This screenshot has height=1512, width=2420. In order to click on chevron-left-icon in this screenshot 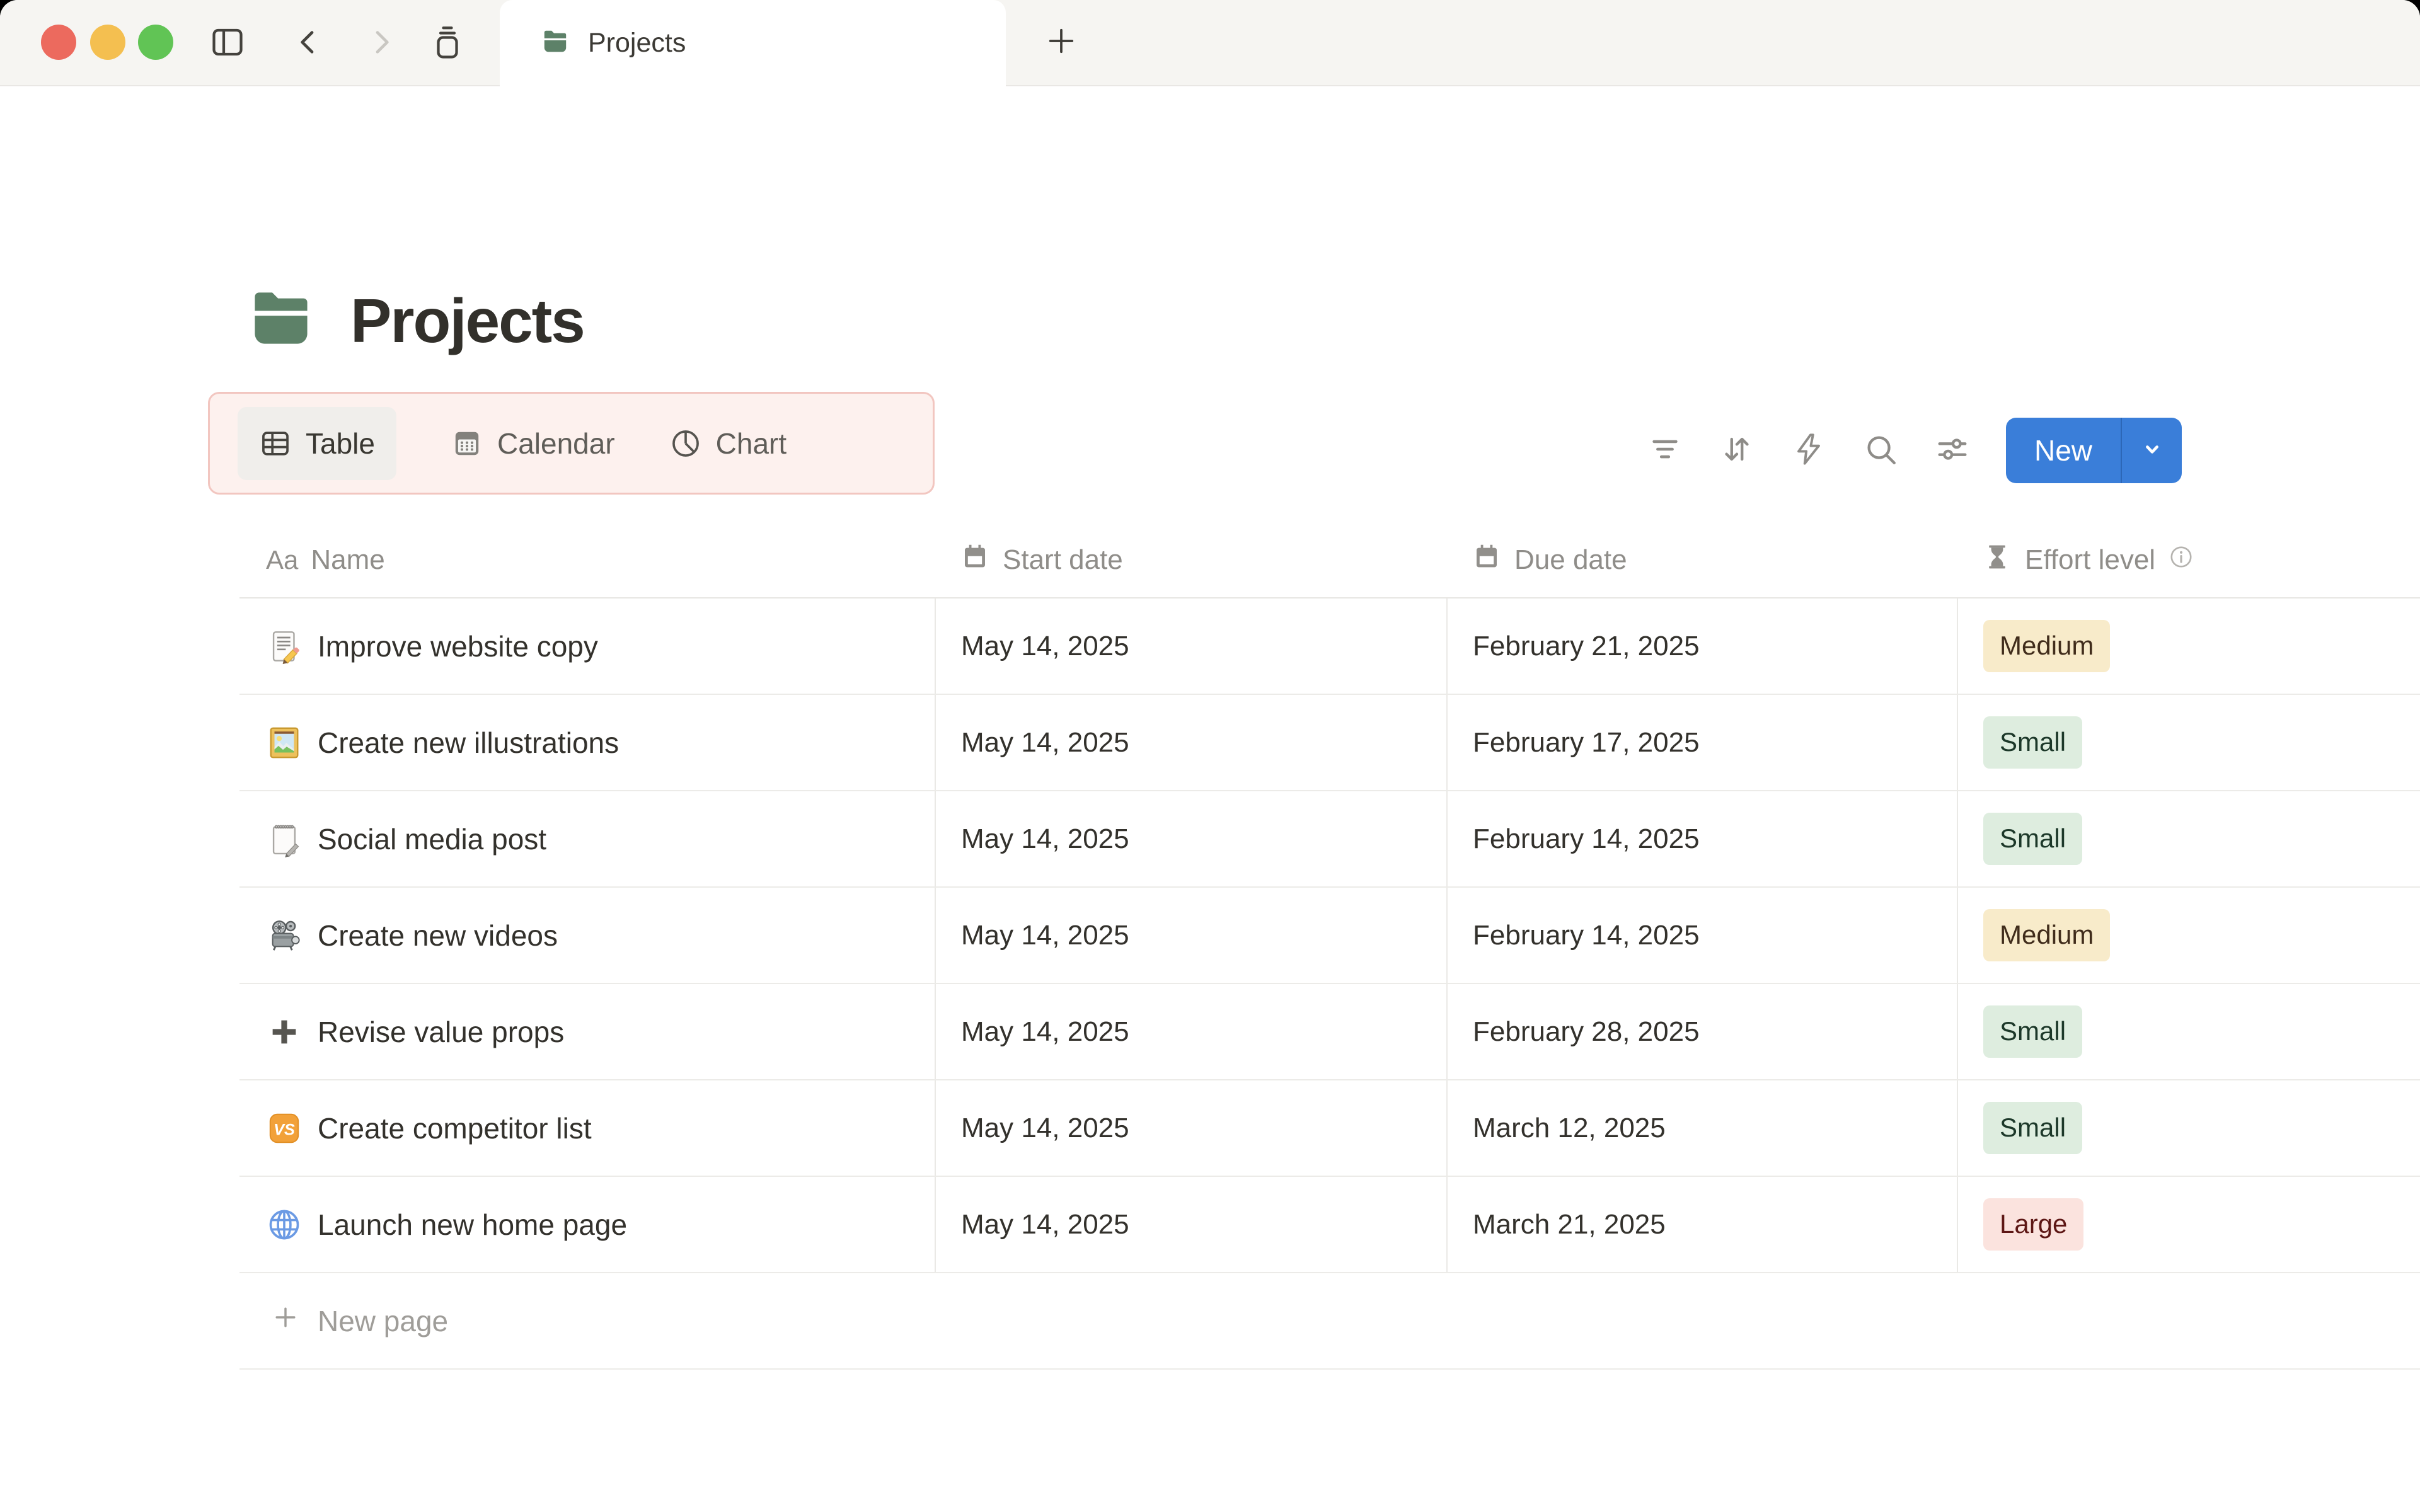, I will do `click(308, 42)`.